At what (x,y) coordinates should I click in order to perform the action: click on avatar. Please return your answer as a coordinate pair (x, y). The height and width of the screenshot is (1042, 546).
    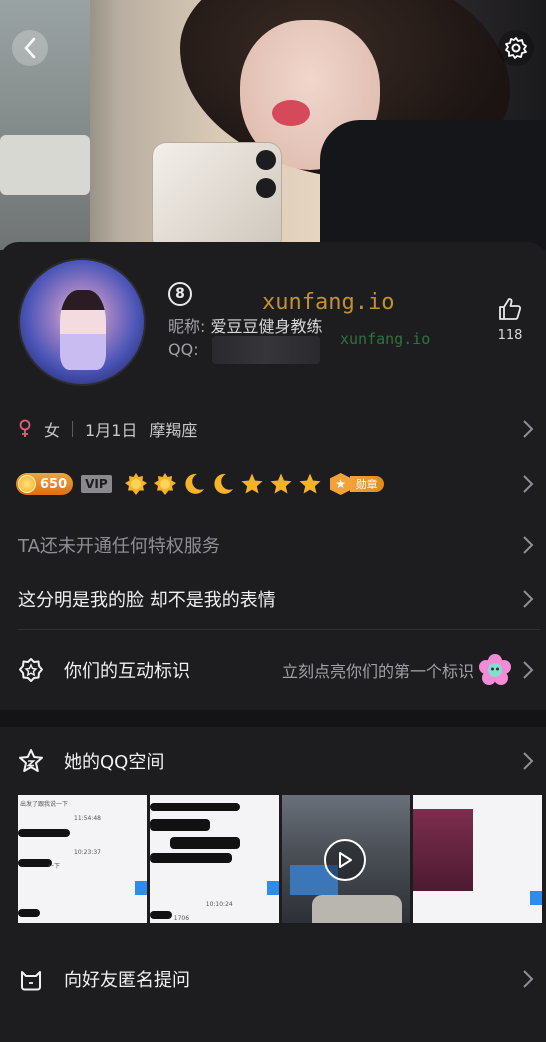
    Looking at the image, I should click on (82, 322).